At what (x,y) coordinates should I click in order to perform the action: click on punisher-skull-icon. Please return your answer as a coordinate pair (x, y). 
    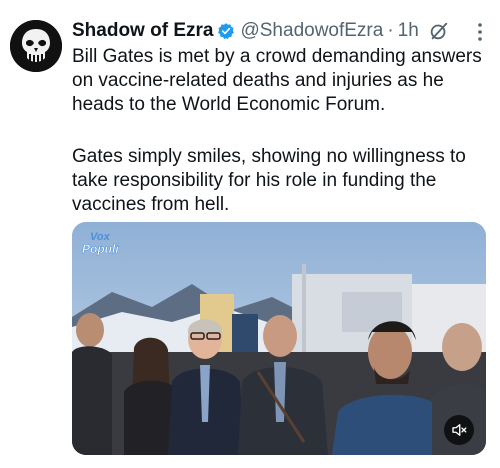
    Looking at the image, I should click on (36, 46).